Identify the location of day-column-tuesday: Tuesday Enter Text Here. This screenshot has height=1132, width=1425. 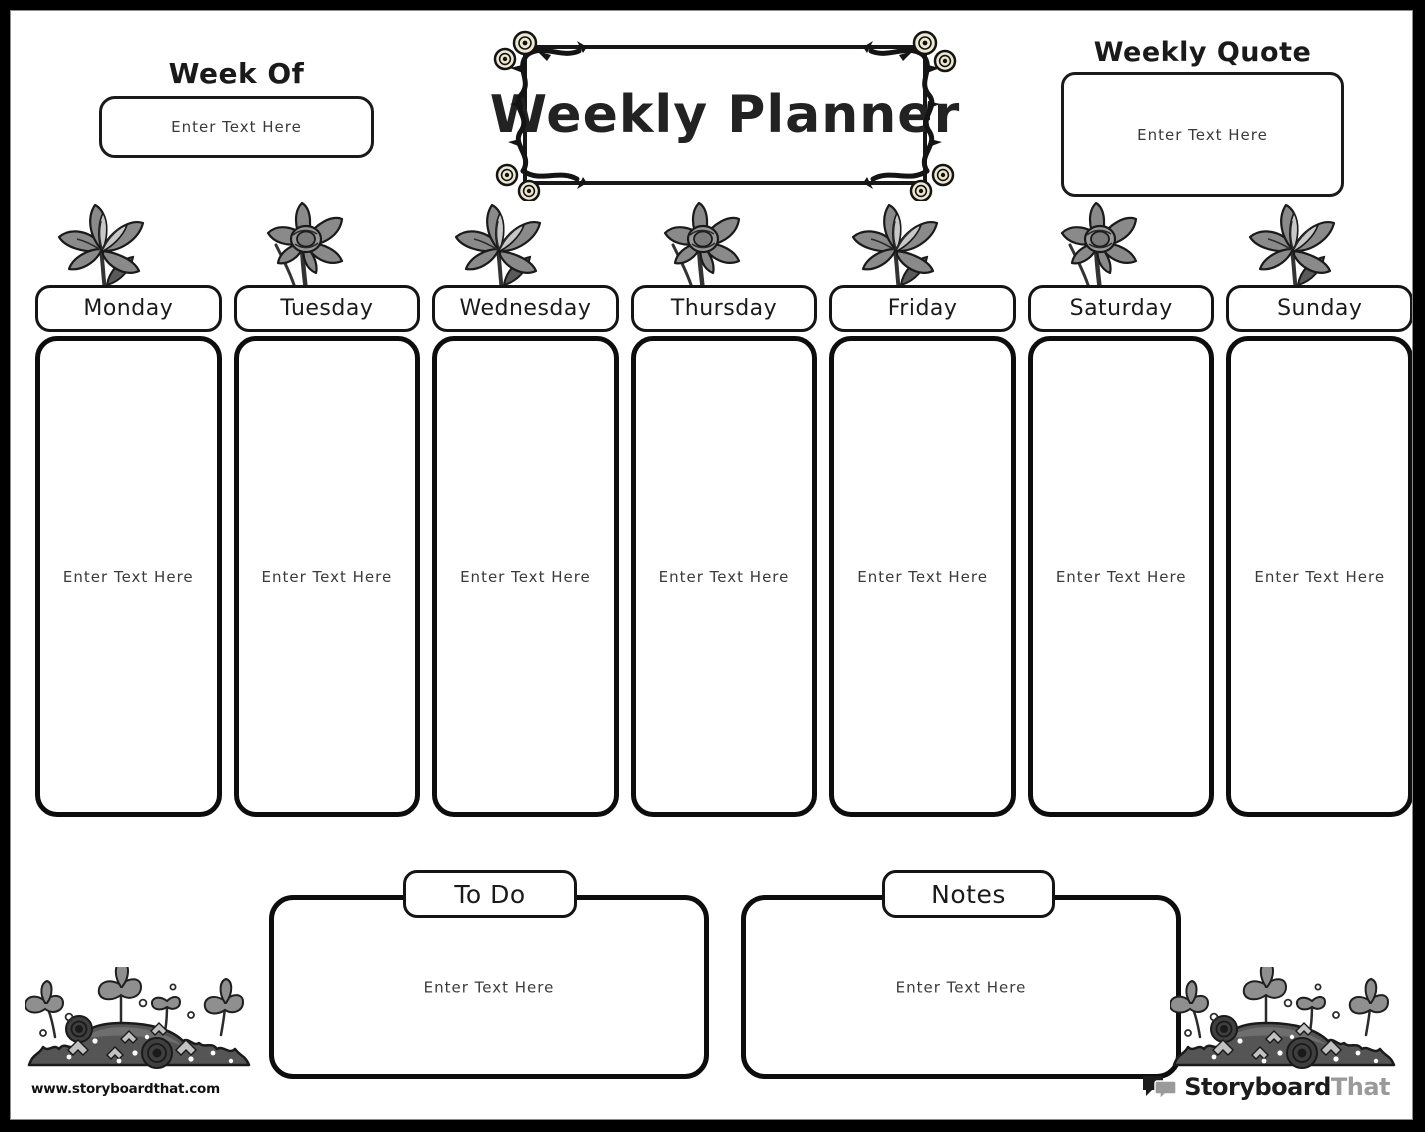
(327, 509).